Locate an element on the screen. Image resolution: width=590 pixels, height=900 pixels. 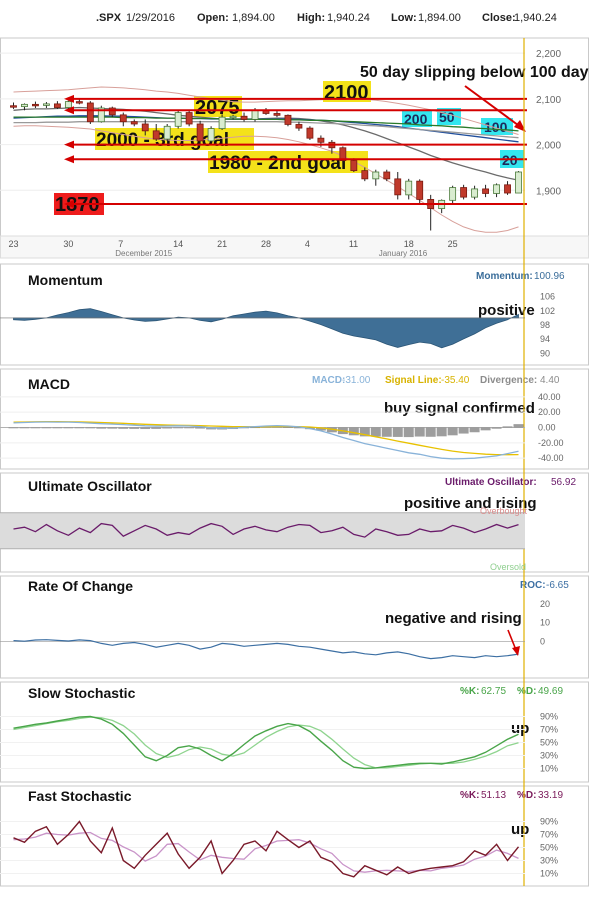
price-tick-label: 2,100 is located at coordinates (548, 100).